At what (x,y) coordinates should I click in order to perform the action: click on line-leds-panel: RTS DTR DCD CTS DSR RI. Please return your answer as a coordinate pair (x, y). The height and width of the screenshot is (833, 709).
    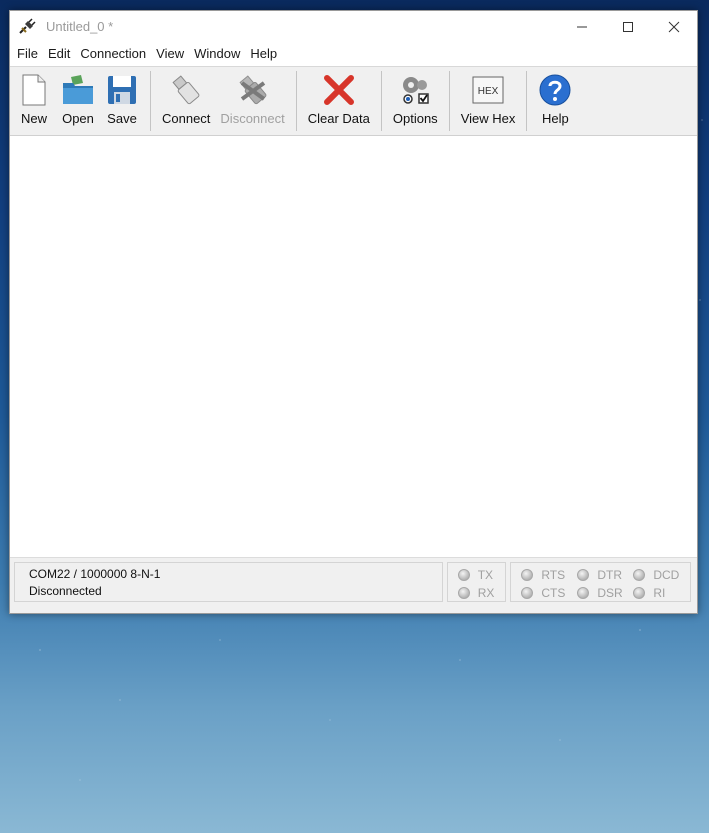
    Looking at the image, I should click on (600, 582).